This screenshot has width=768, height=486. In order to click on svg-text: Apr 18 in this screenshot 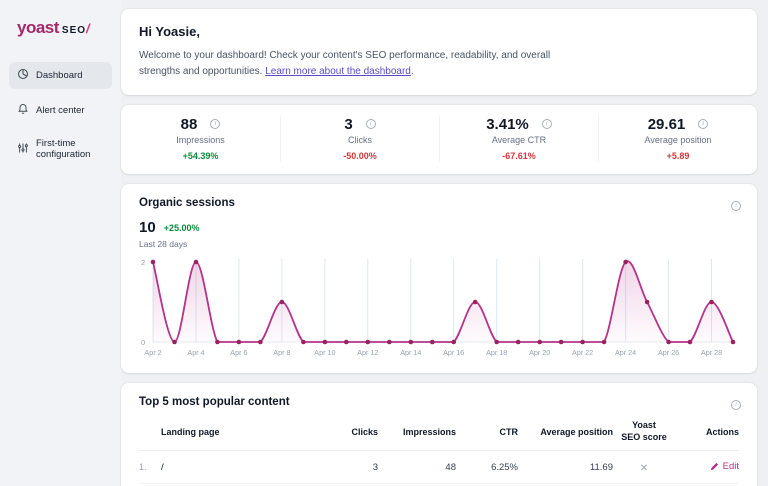, I will do `click(496, 352)`.